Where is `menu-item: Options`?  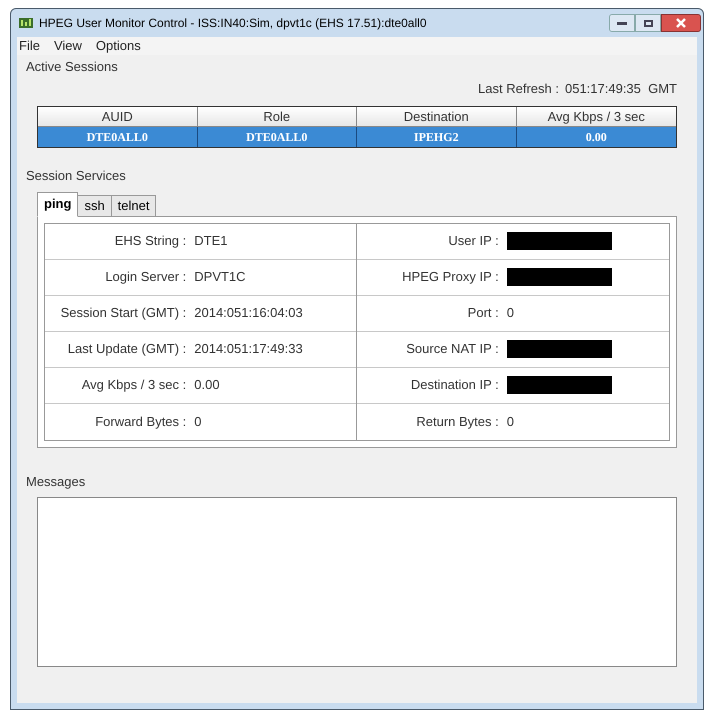 menu-item: Options is located at coordinates (118, 46).